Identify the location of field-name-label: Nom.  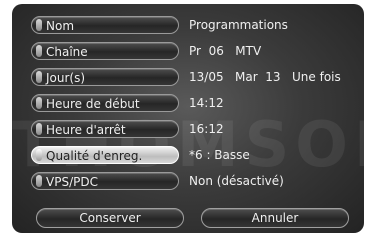
(60, 26).